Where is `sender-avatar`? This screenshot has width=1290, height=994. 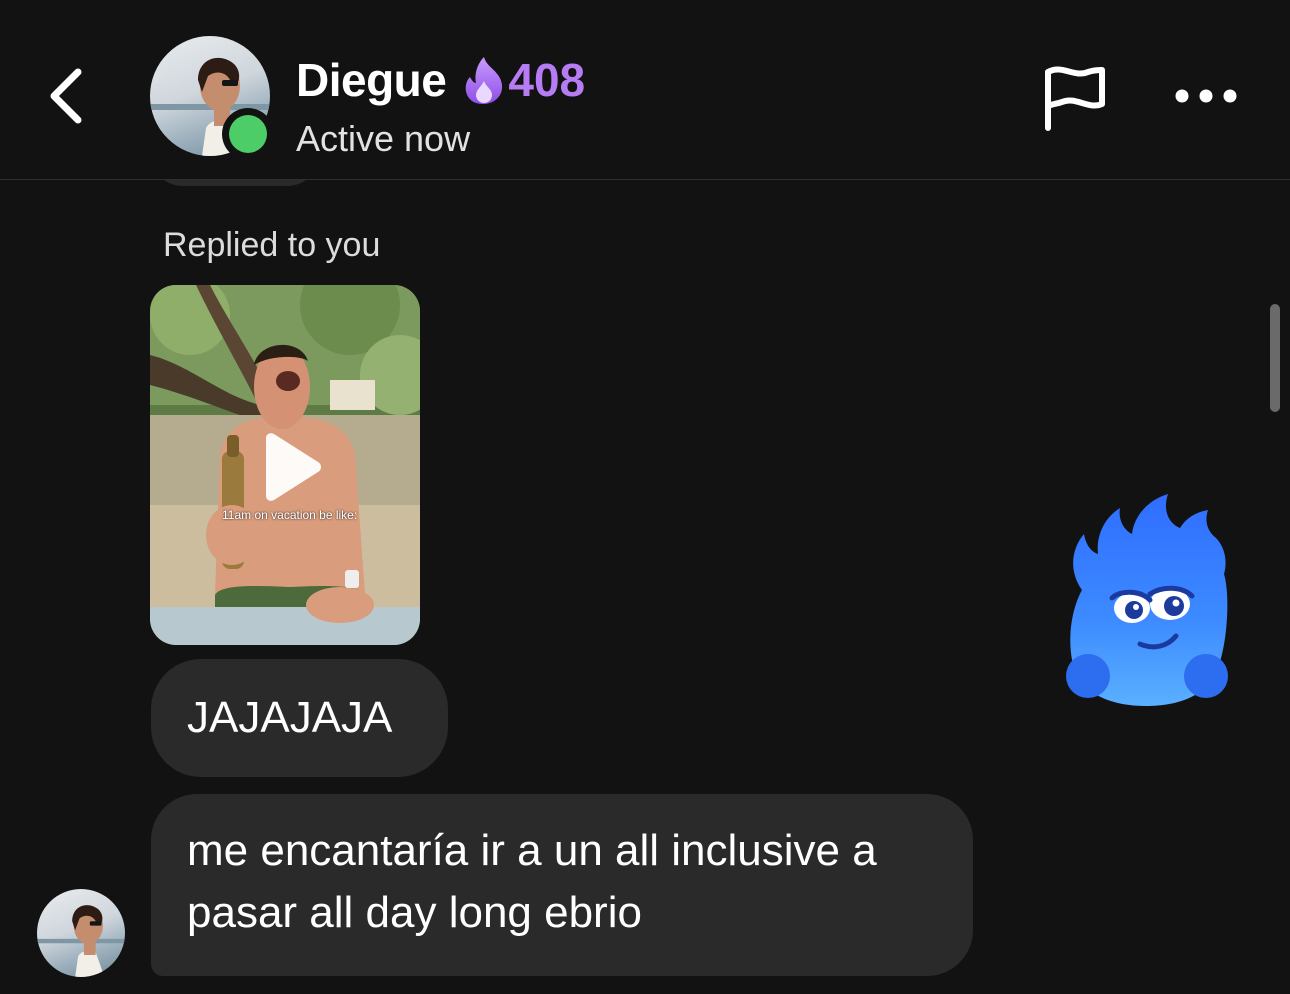
sender-avatar is located at coordinates (81, 933).